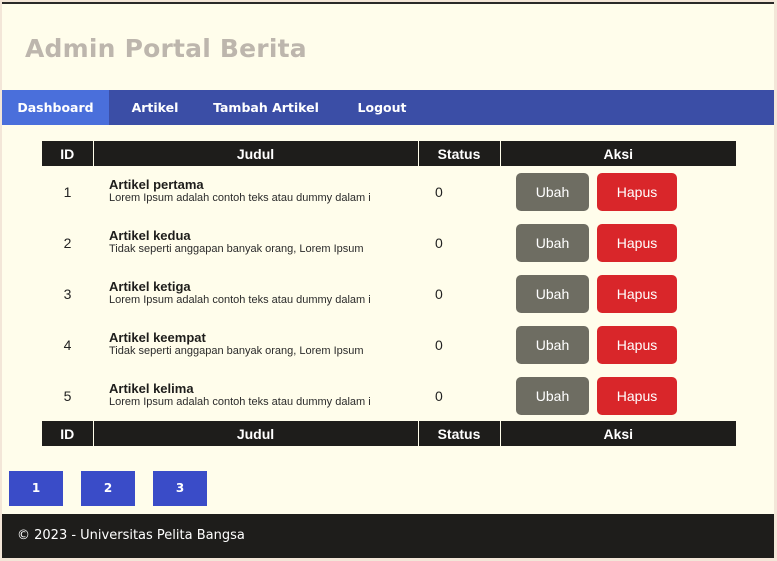  What do you see at coordinates (67, 395) in the screenshot?
I see `cell-id: 5` at bounding box center [67, 395].